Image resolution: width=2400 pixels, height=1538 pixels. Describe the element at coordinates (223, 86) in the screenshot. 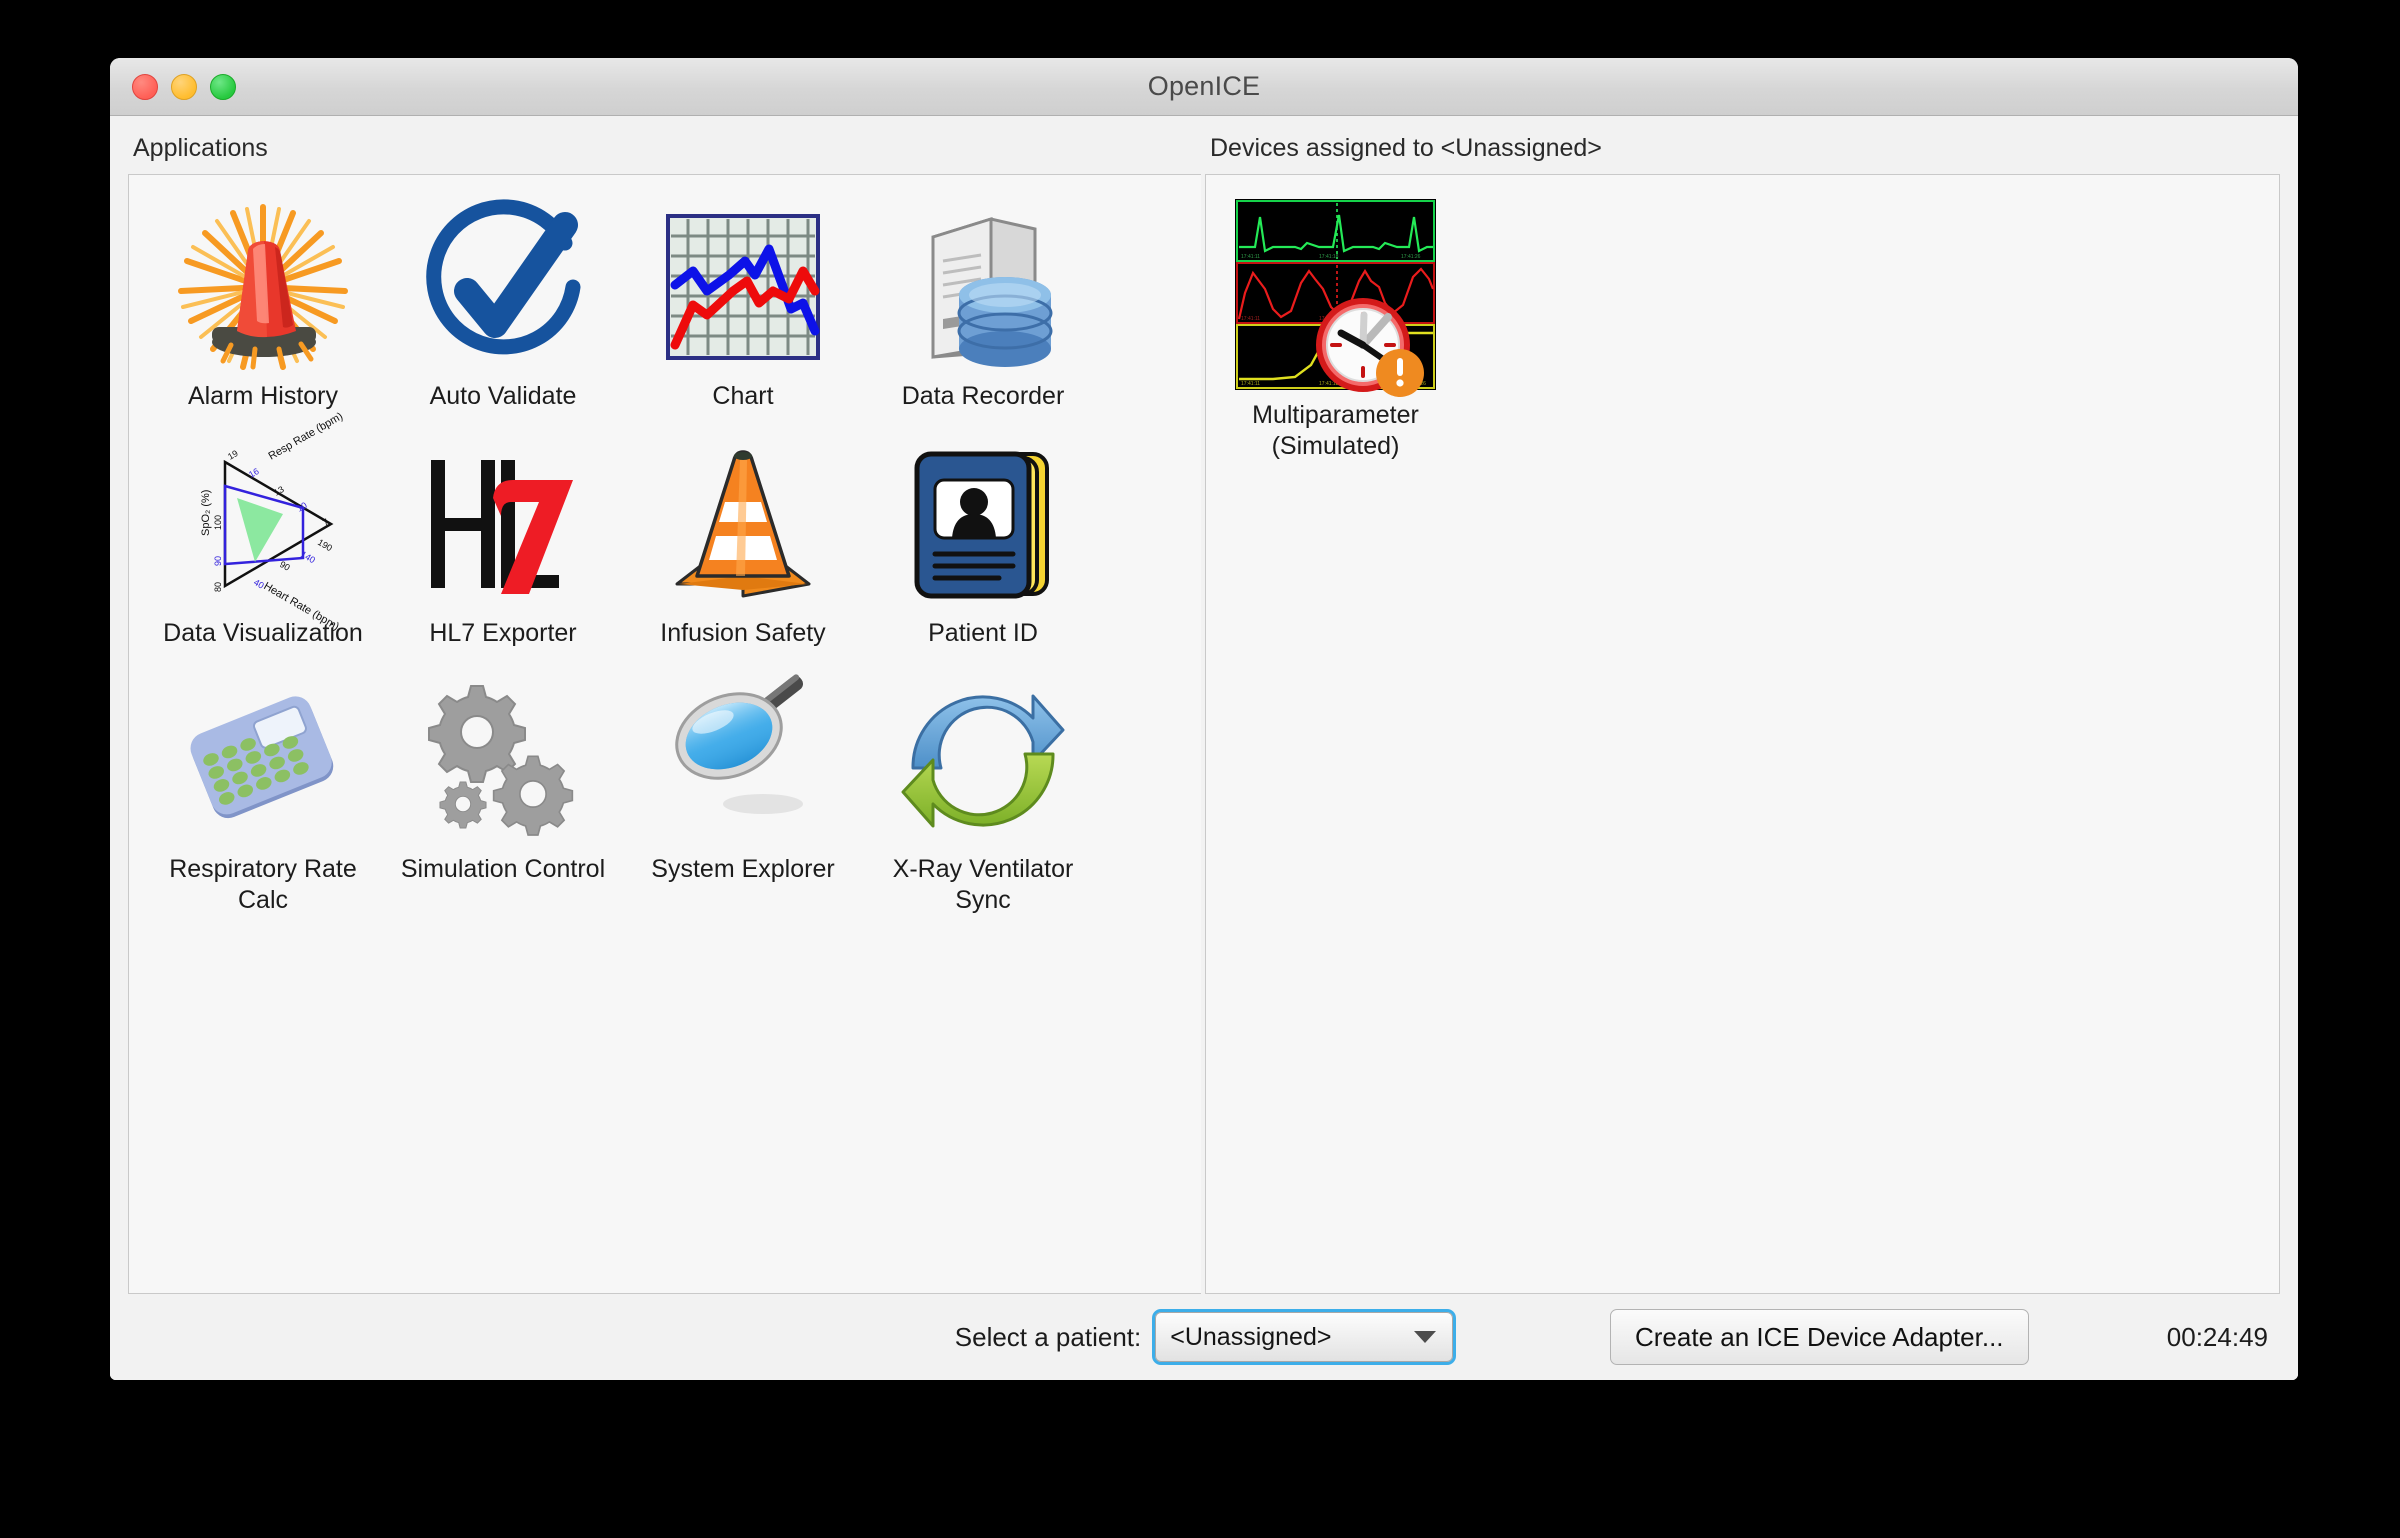

I see `maximize-window-button` at that location.